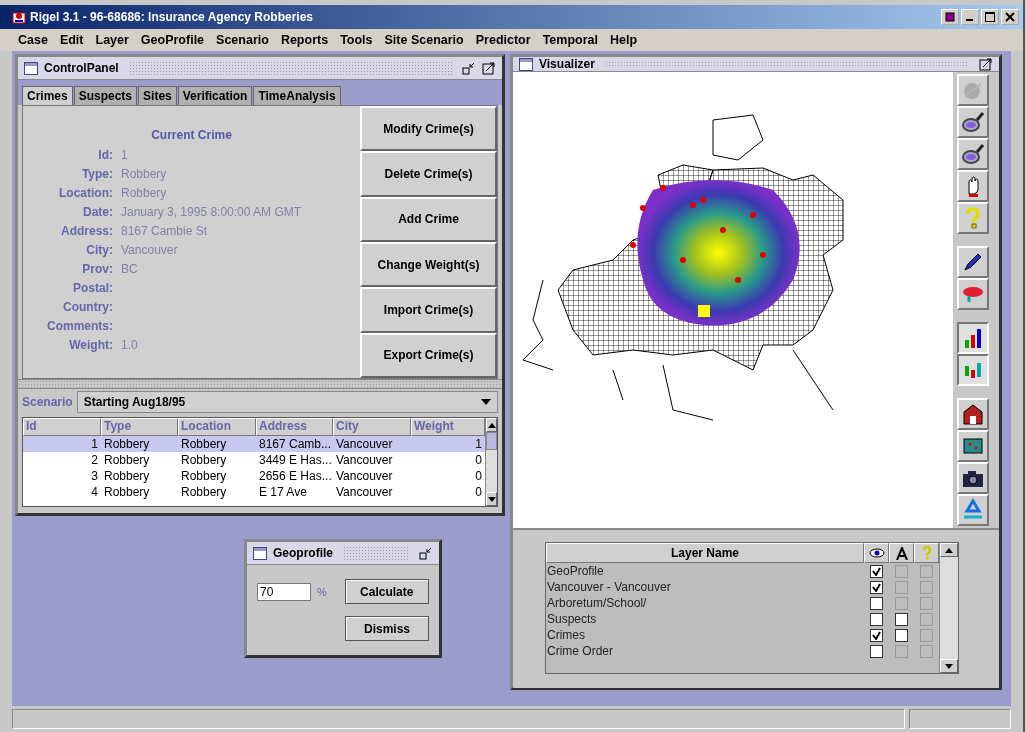  Describe the element at coordinates (428, 174) in the screenshot. I see `action-button: Delete Crime(s)` at that location.